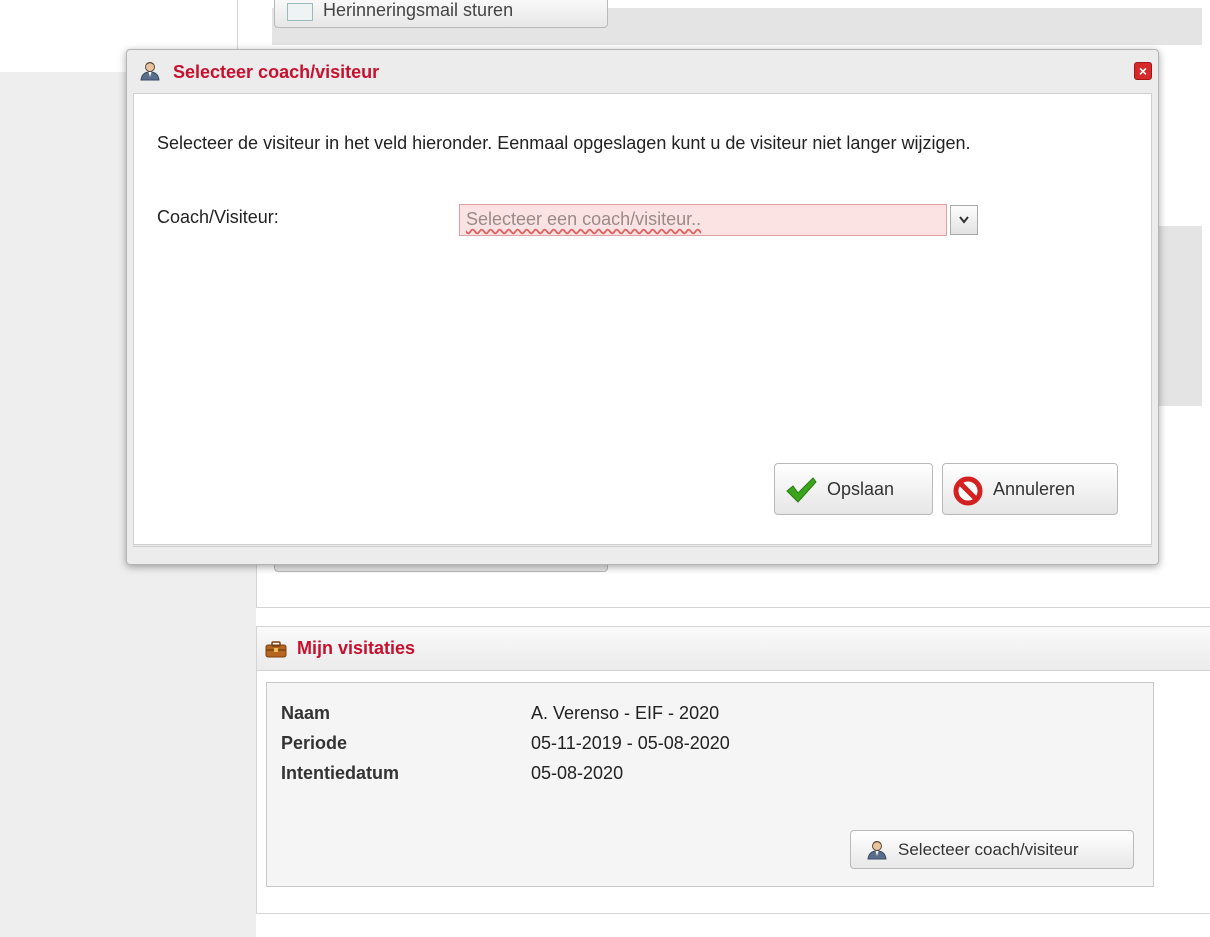 This screenshot has width=1210, height=937. I want to click on dialog-title: Selecteer coach/visiteur, so click(276, 72).